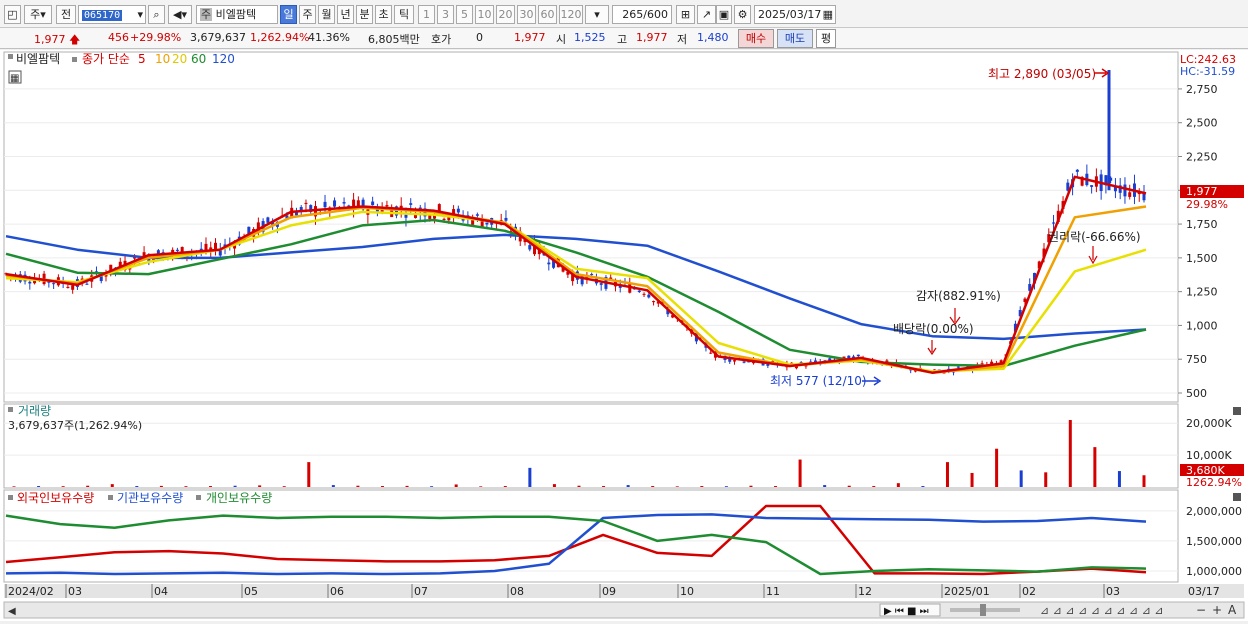 The height and width of the screenshot is (624, 1248). I want to click on x-tick-label: 07, so click(421, 591).